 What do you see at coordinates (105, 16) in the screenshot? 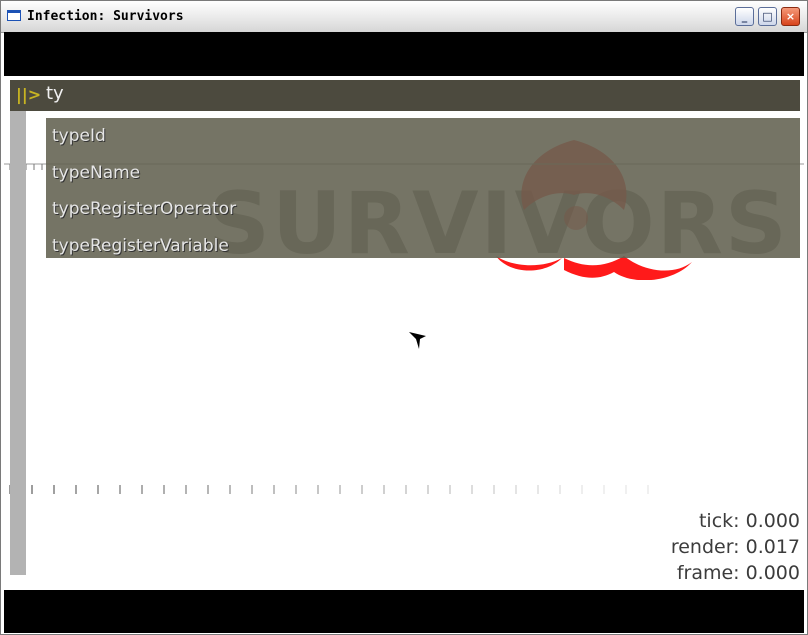
I see `window-title: Infection: Survivors` at bounding box center [105, 16].